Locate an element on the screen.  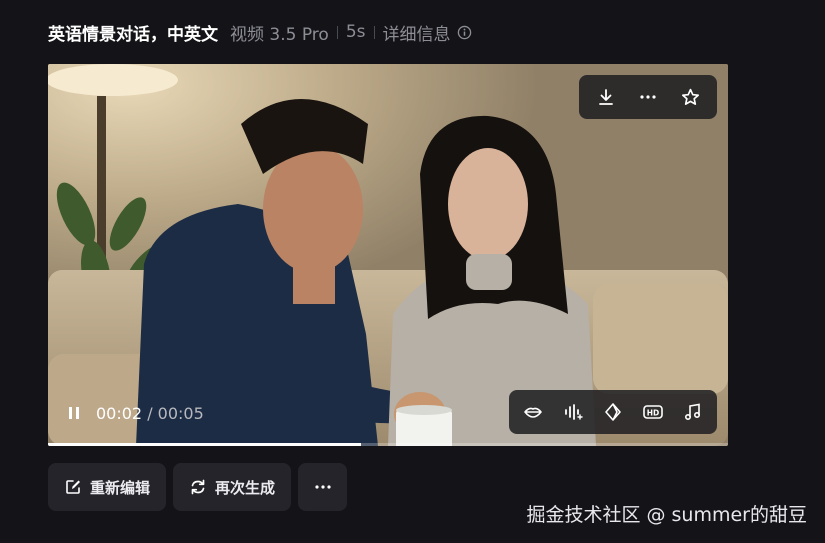
lip-sync-icon is located at coordinates (533, 412).